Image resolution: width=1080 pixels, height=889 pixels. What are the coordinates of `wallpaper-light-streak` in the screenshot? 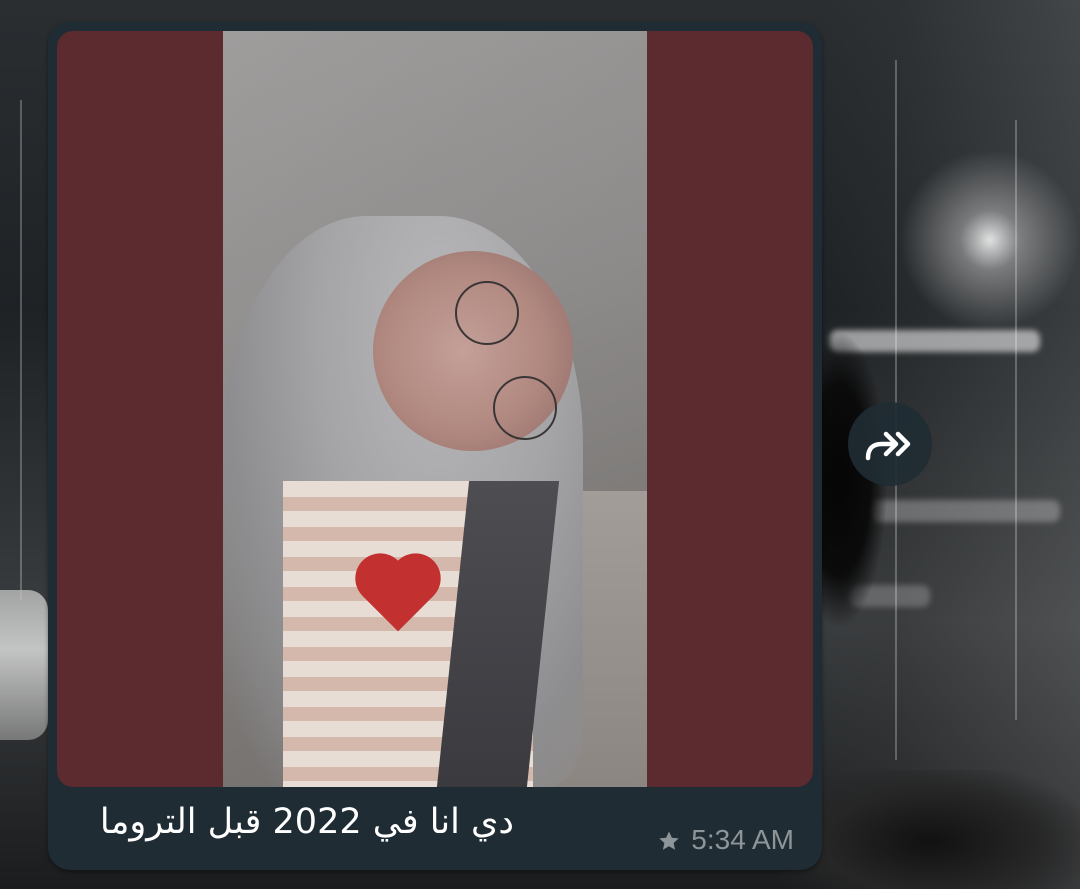 It's located at (965, 511).